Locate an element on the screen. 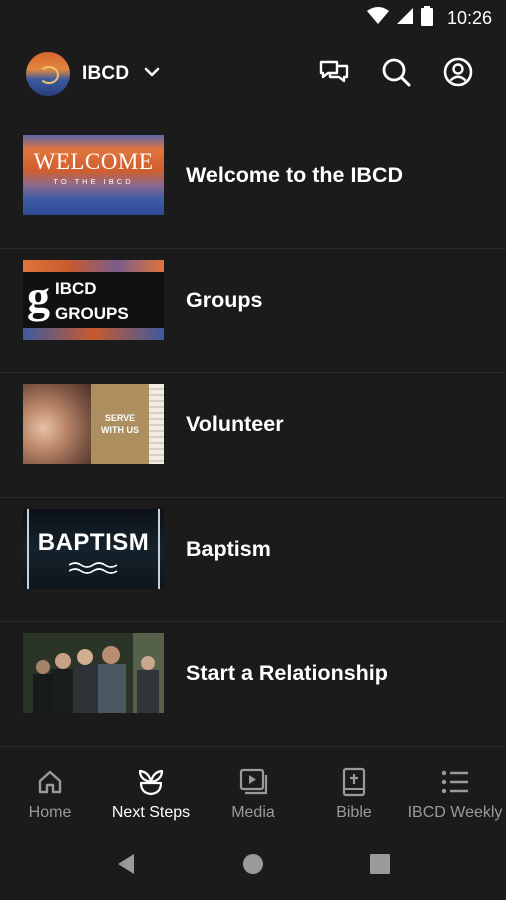 Image resolution: width=506 pixels, height=900 pixels. nav-label: IBCD Weekly is located at coordinates (455, 812).